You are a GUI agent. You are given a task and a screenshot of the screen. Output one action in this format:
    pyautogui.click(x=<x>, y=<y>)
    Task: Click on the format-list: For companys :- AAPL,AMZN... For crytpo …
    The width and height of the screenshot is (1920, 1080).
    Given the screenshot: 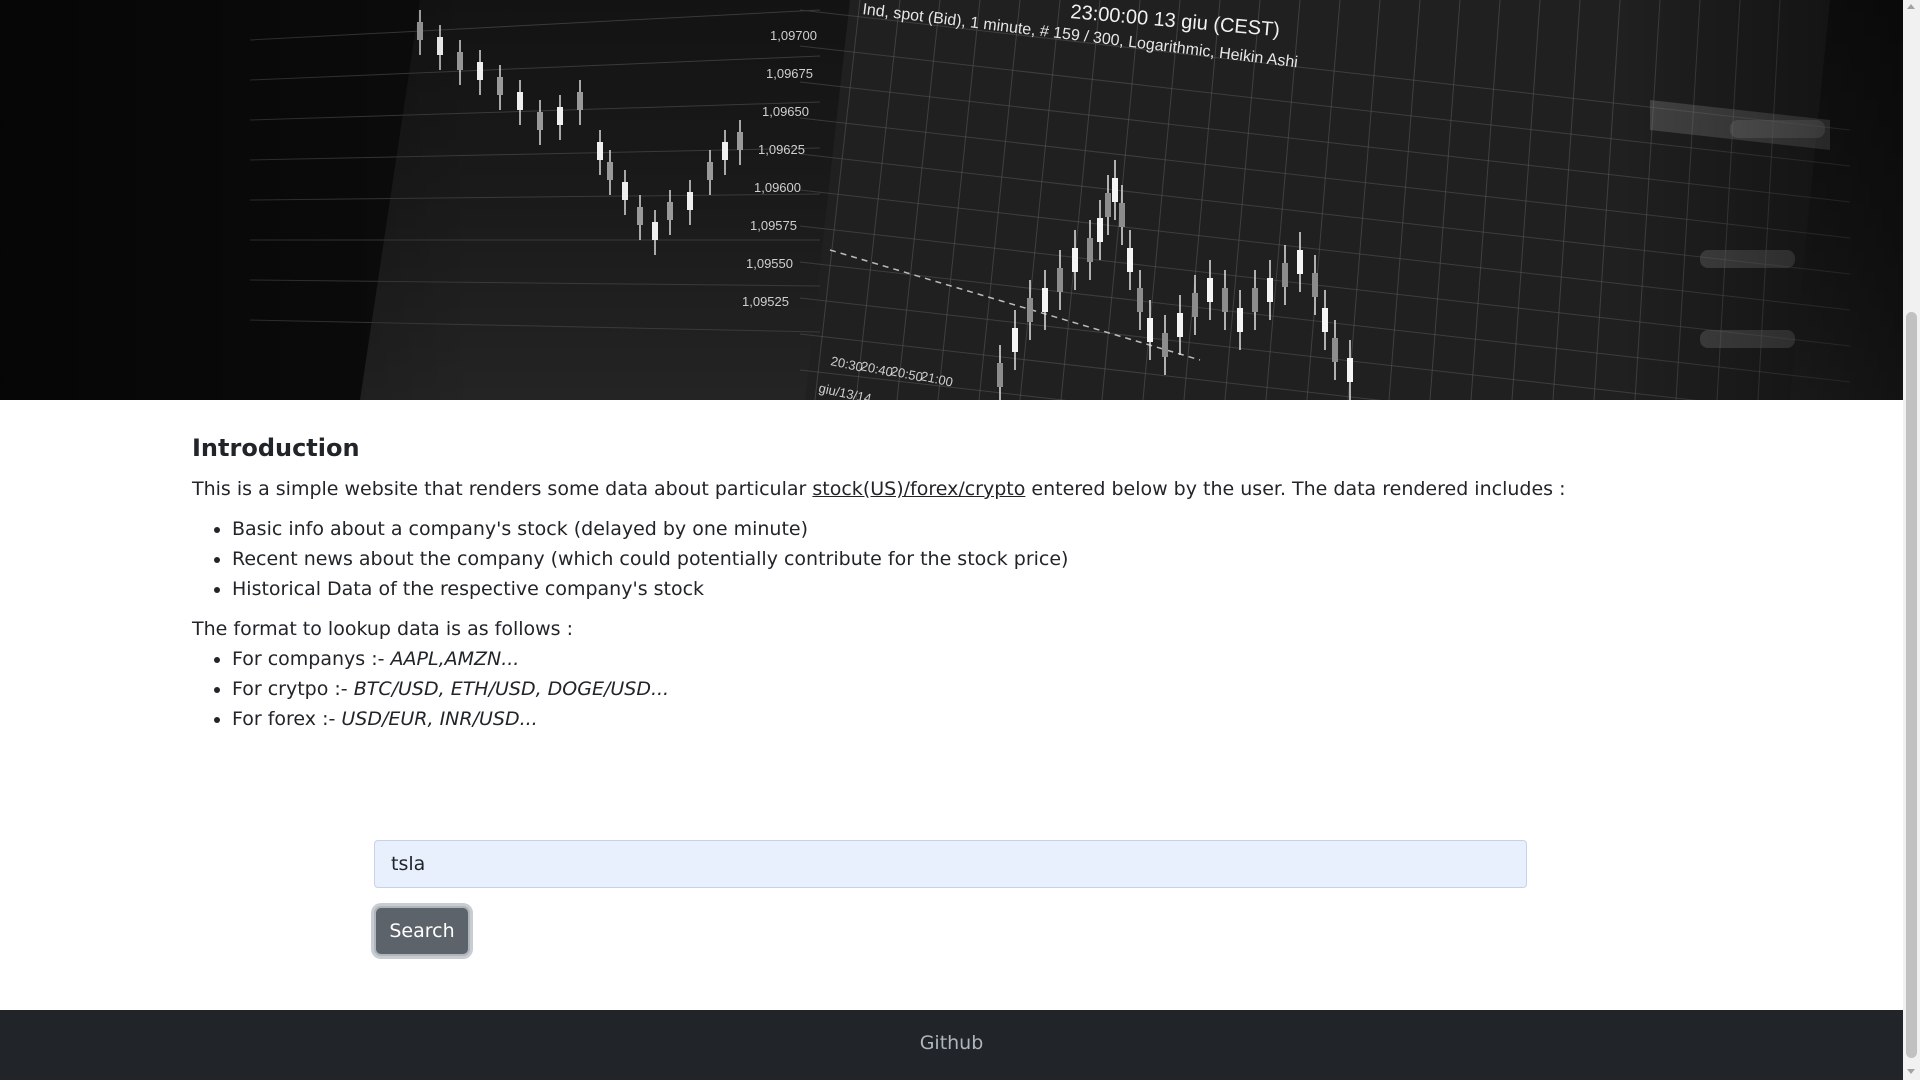 What is the action you would take?
    pyautogui.click(x=952, y=689)
    